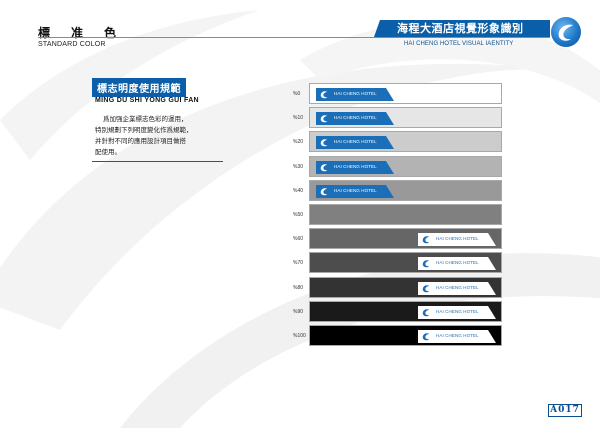 The height and width of the screenshot is (428, 600). Describe the element at coordinates (88, 33) in the screenshot. I see `page-title: 標准色` at that location.